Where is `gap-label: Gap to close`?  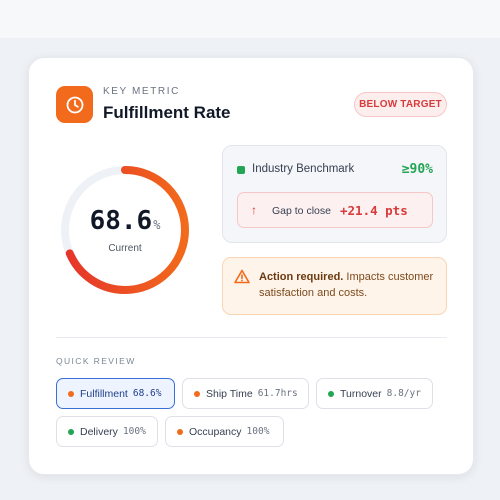 gap-label: Gap to close is located at coordinates (301, 211).